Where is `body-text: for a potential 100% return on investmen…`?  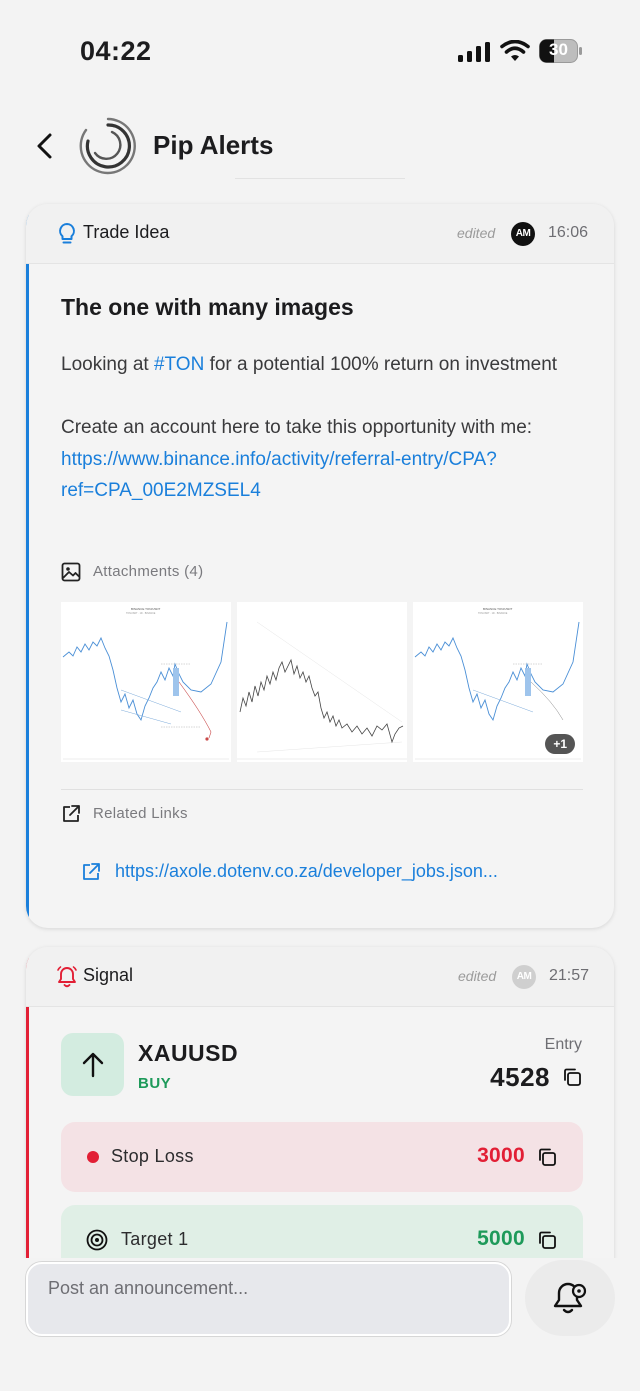
body-text: for a potential 100% return on investmen… is located at coordinates (381, 364).